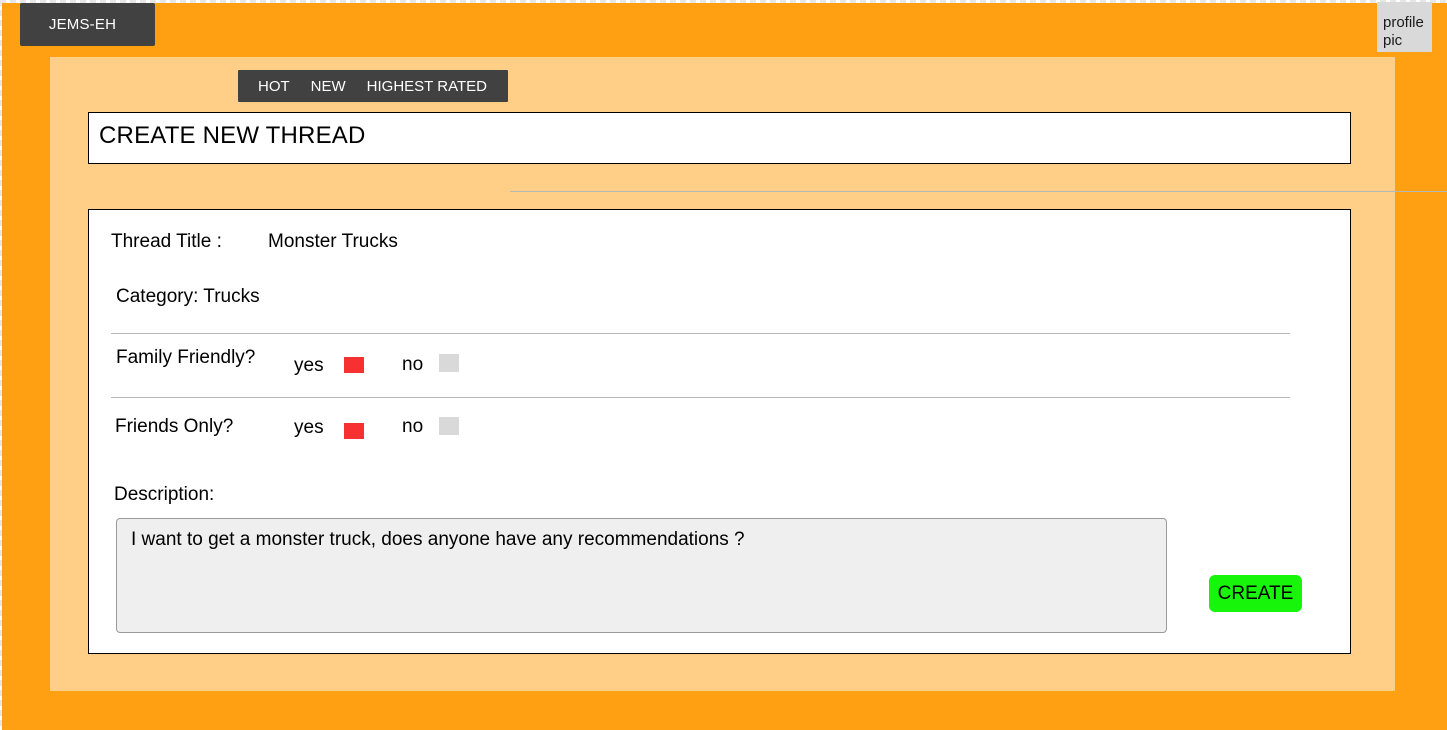 The width and height of the screenshot is (1447, 730). What do you see at coordinates (413, 426) in the screenshot?
I see `friends-only-no-label: no` at bounding box center [413, 426].